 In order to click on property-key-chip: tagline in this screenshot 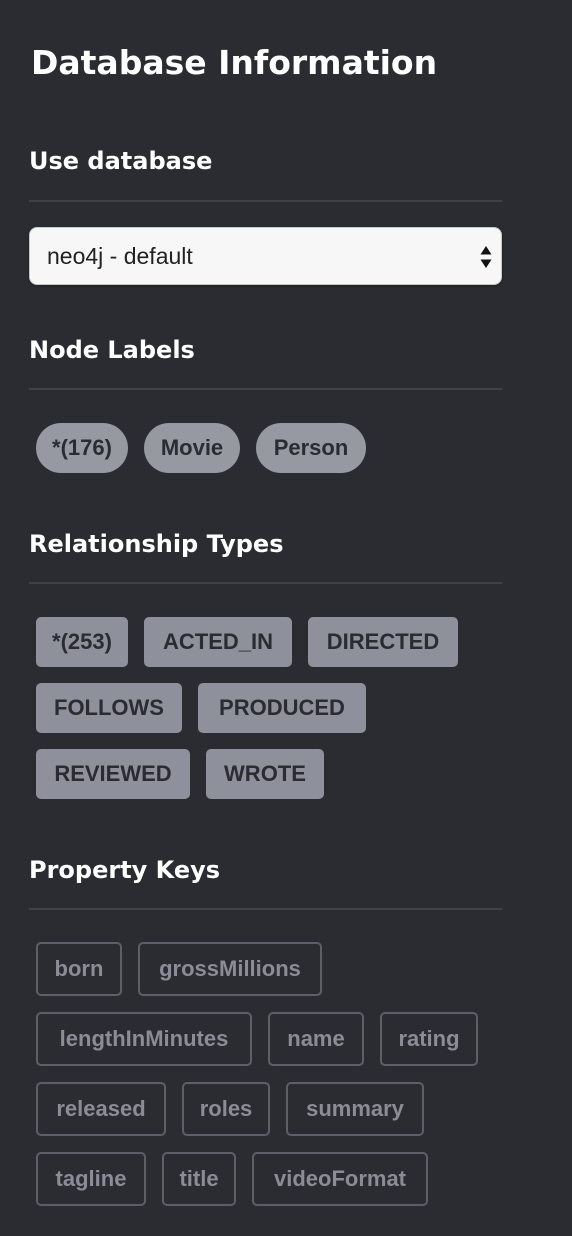, I will do `click(91, 1179)`.